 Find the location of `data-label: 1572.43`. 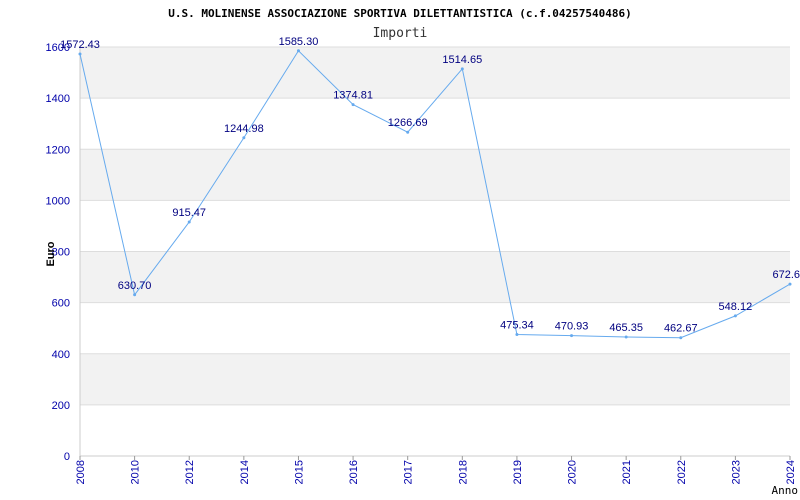

data-label: 1572.43 is located at coordinates (80, 45).